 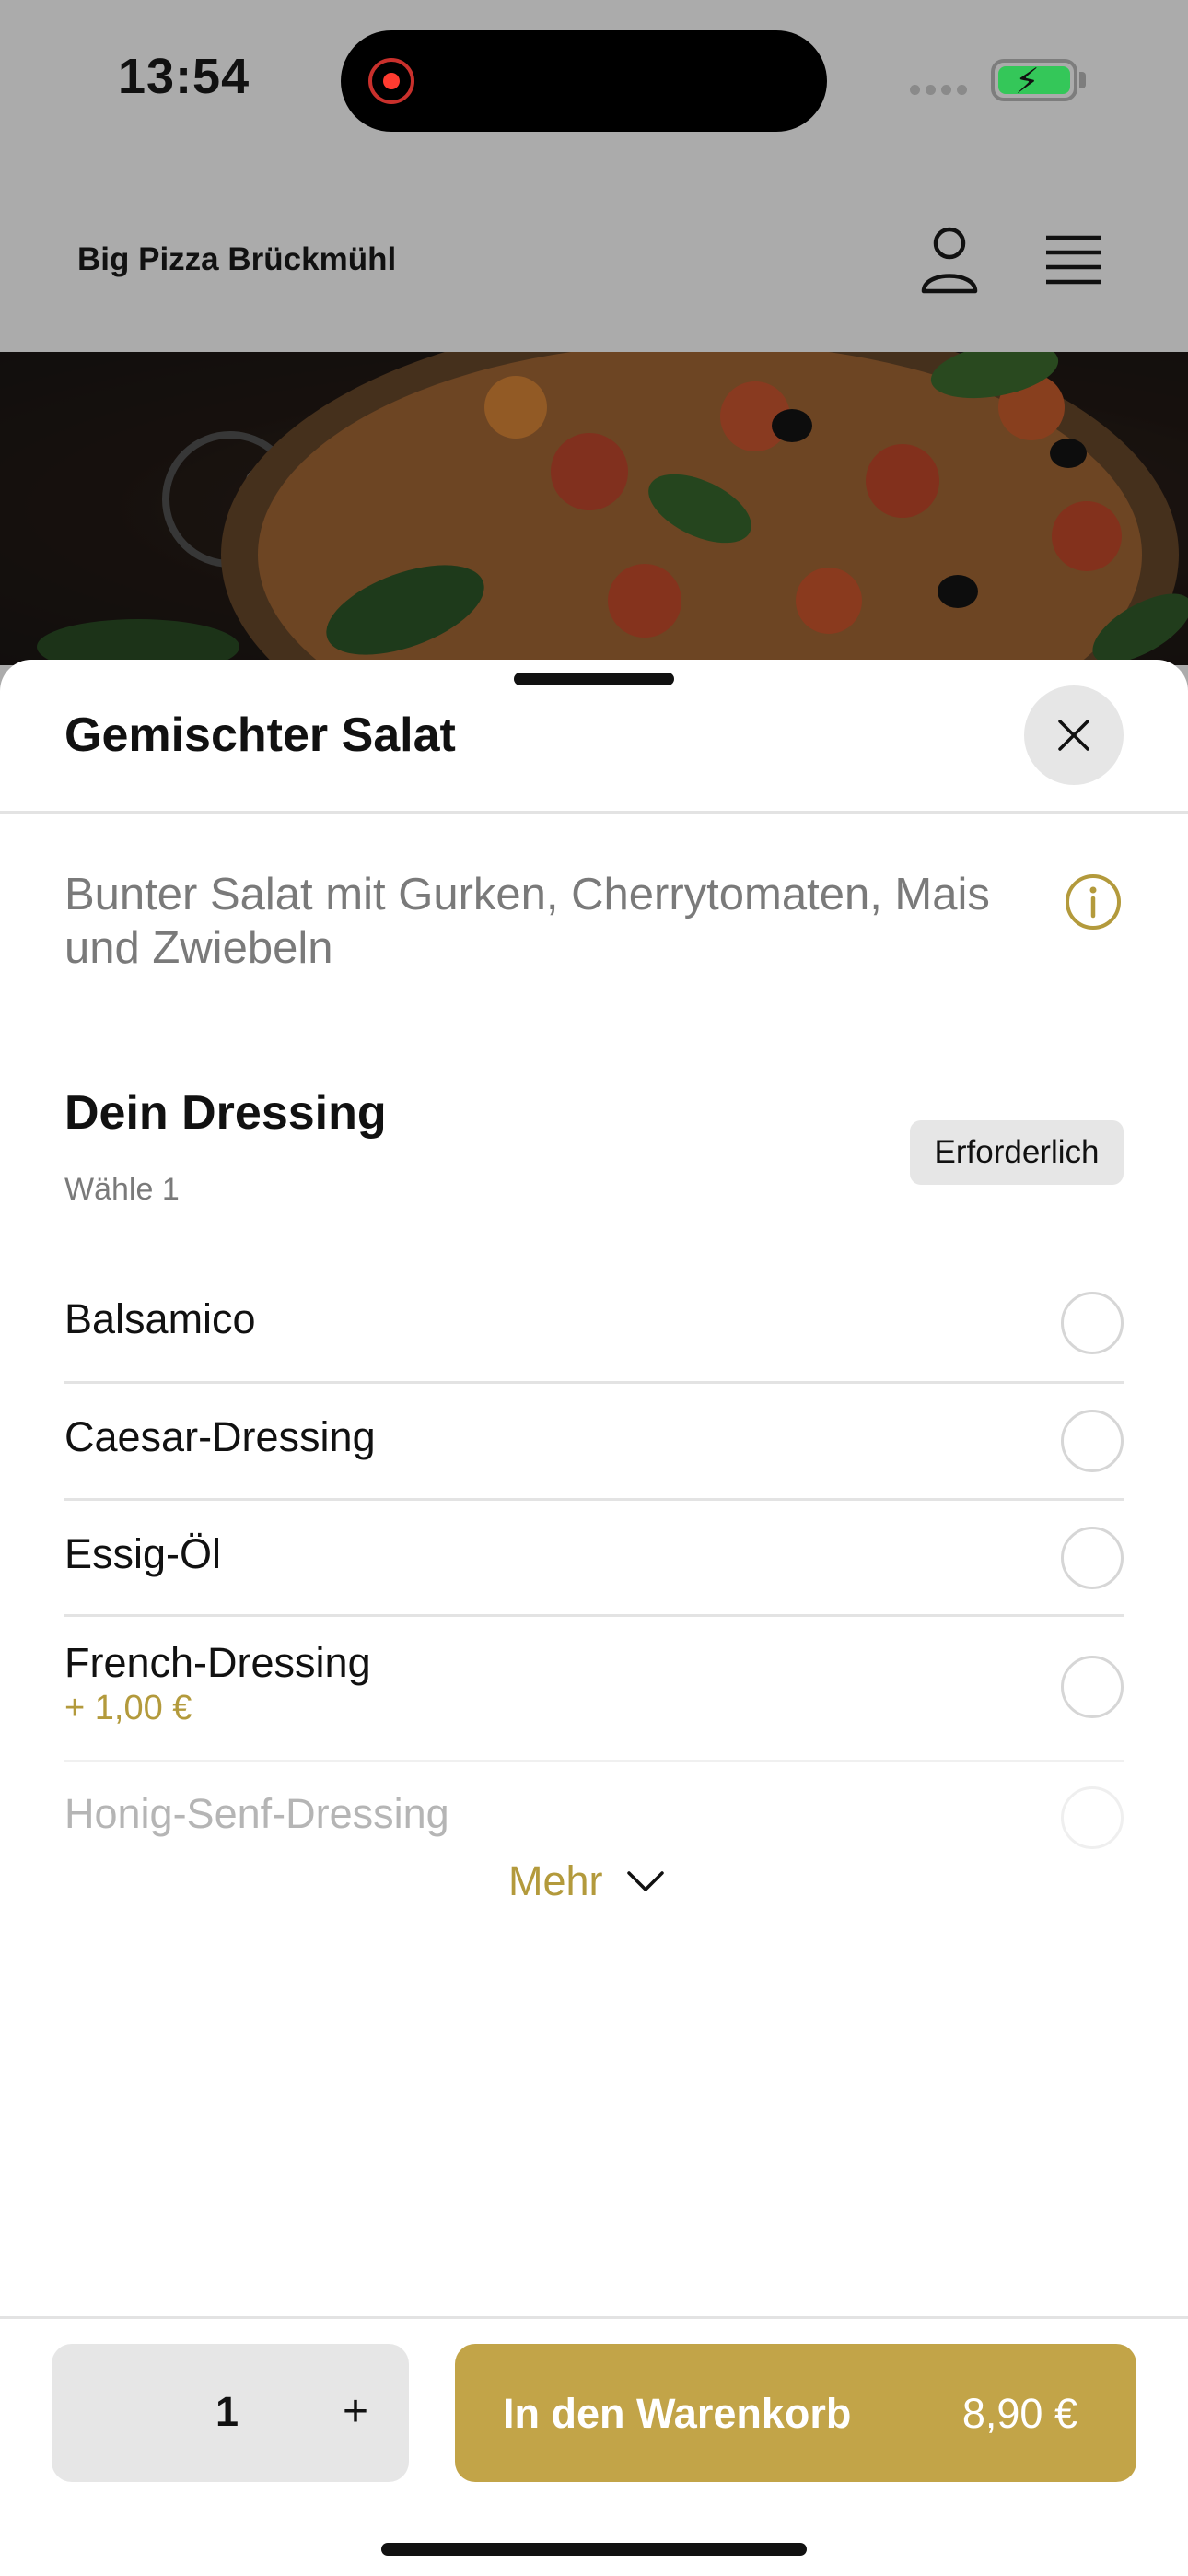 I want to click on add-to-cart-label: In den Warenkorb, so click(x=677, y=2413).